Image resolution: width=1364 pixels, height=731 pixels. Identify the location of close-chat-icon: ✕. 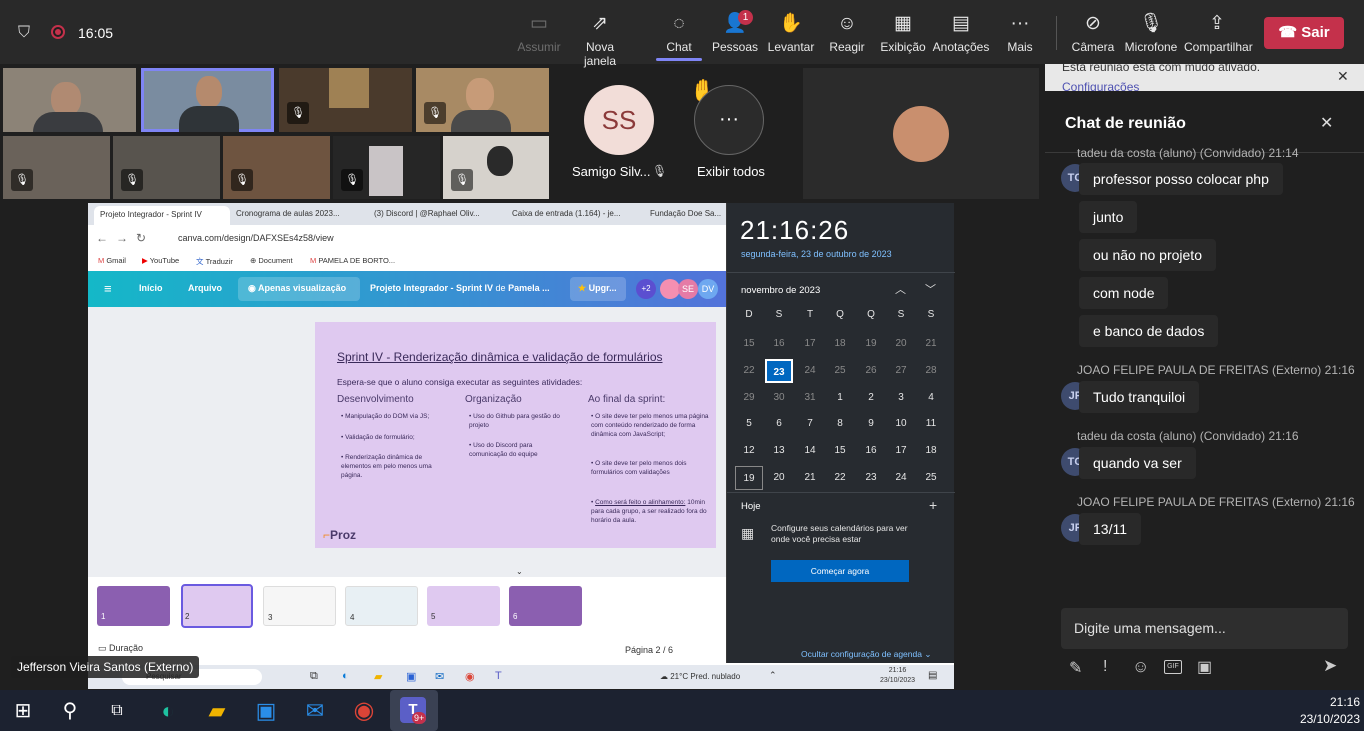
(1326, 123).